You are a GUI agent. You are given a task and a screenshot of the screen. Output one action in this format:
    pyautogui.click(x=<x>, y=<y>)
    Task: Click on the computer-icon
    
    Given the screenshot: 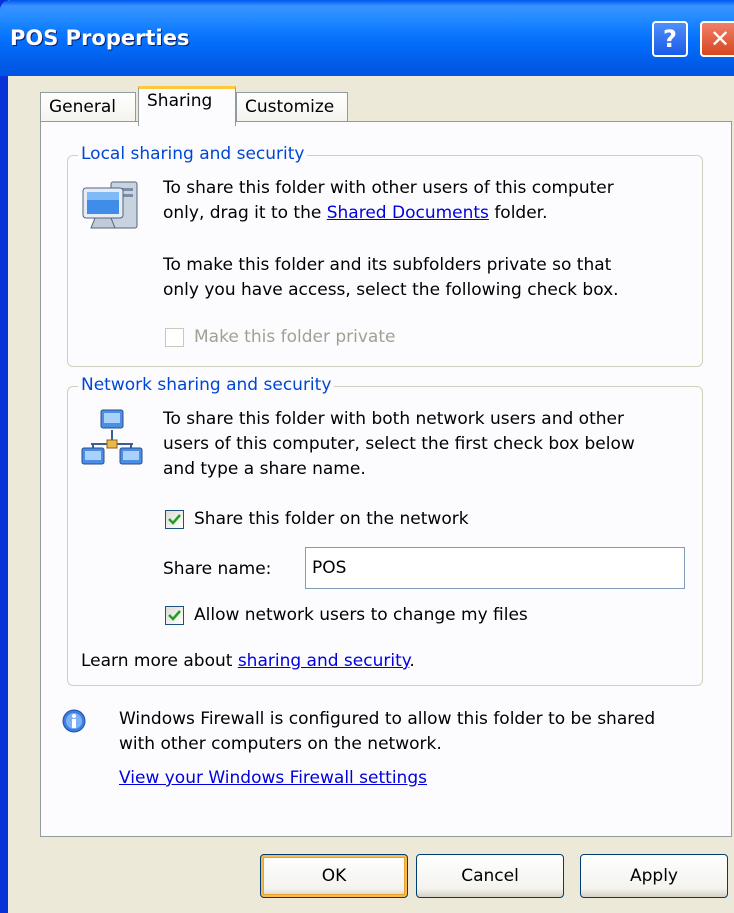 What is the action you would take?
    pyautogui.click(x=112, y=207)
    